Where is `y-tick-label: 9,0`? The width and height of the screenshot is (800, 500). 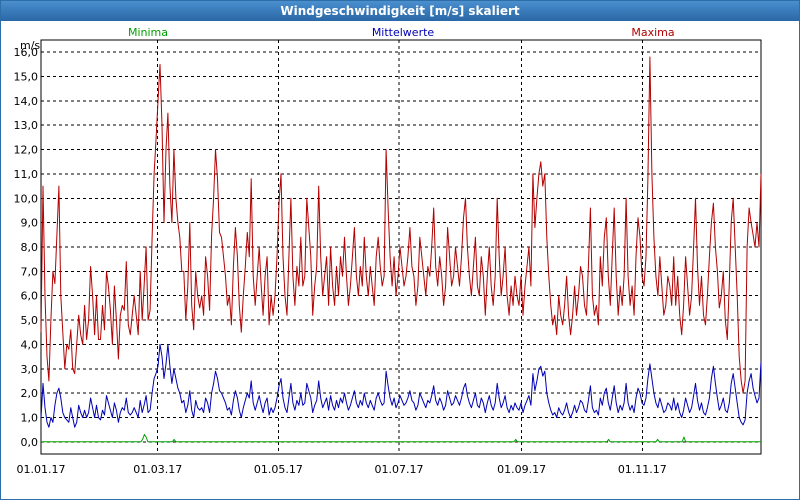
y-tick-label: 9,0 is located at coordinates (30, 223).